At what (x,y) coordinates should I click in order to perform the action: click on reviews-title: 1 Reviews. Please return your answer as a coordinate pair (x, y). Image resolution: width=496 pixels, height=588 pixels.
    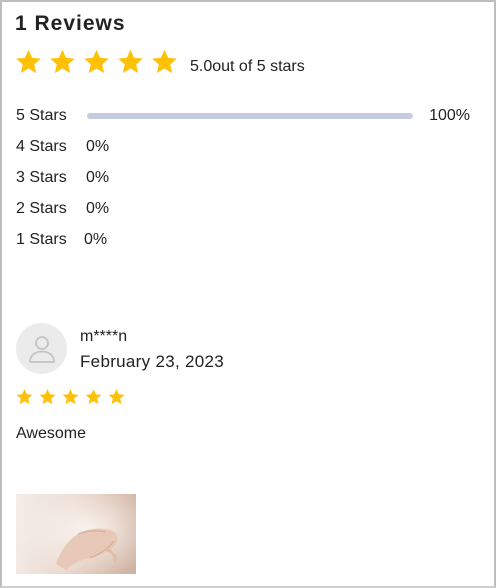
    Looking at the image, I should click on (70, 23).